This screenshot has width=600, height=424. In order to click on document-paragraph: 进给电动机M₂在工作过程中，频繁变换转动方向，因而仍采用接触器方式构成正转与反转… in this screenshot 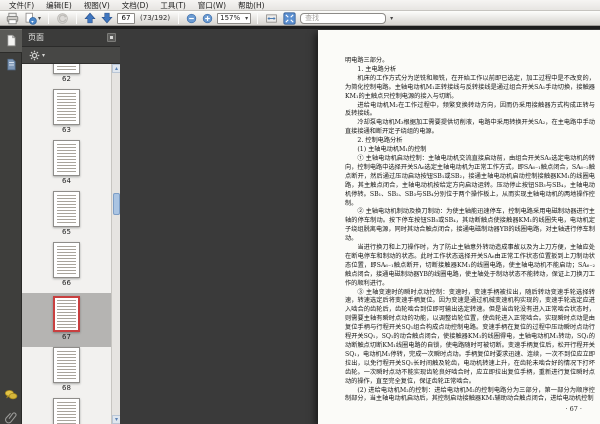, I will do `click(470, 109)`.